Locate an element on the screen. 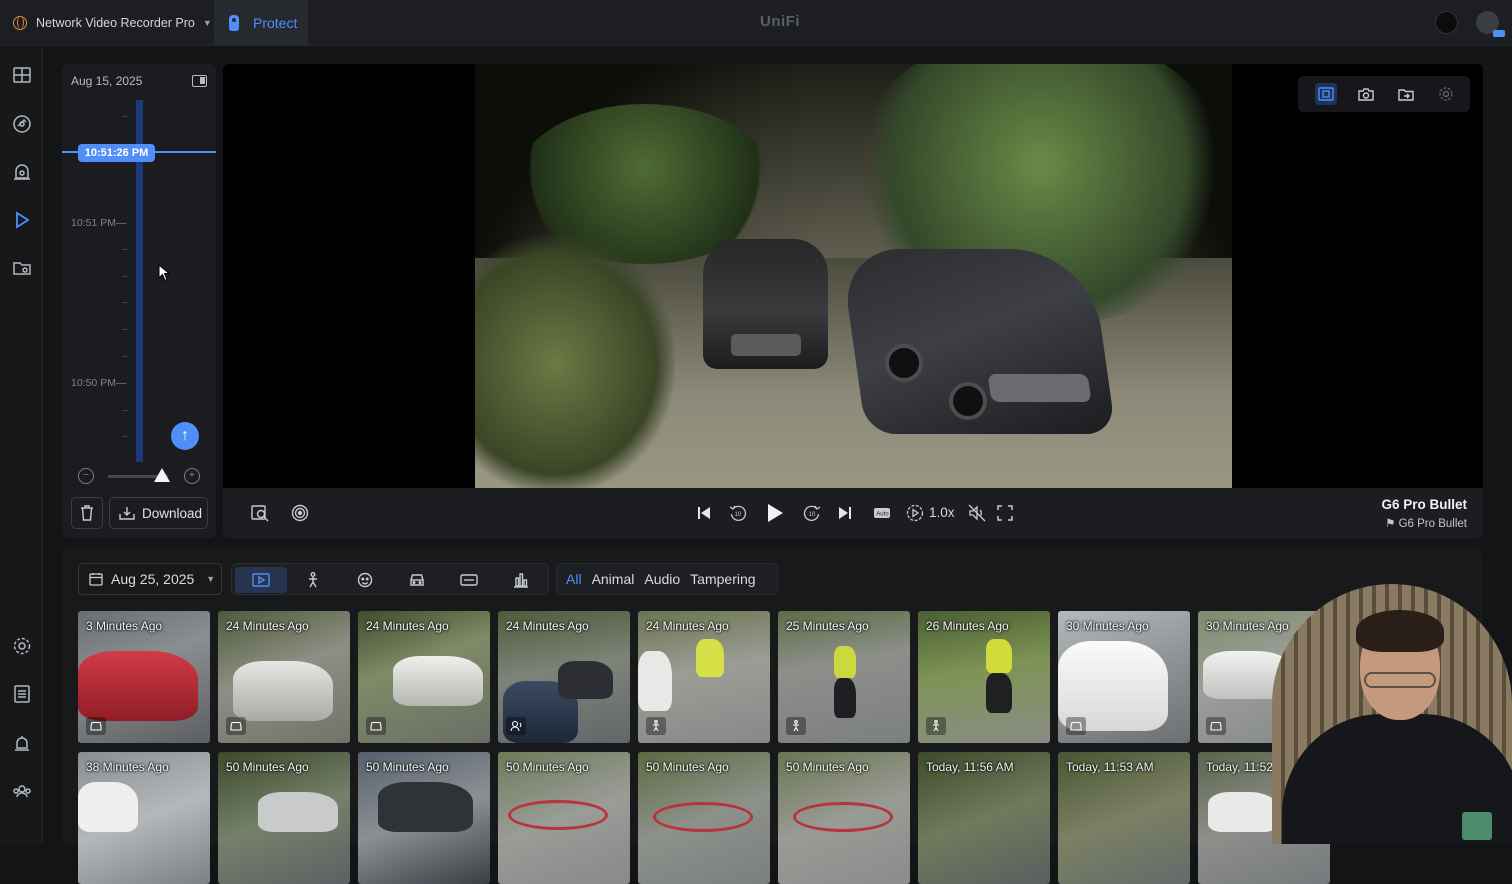 The width and height of the screenshot is (1512, 884). mute-icon is located at coordinates (977, 513).